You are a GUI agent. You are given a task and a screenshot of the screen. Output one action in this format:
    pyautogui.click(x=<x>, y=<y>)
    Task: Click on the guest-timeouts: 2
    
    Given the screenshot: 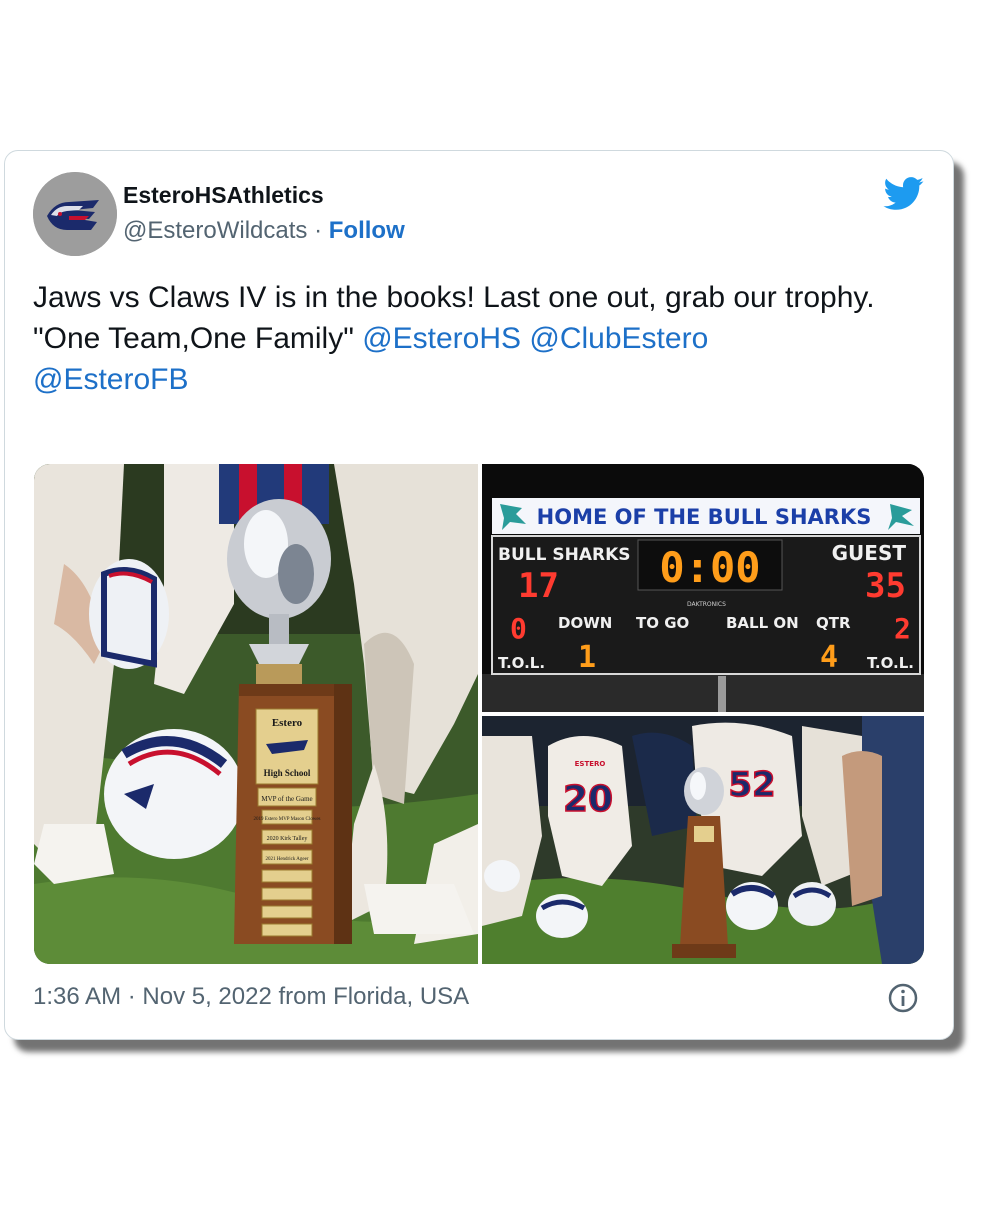 What is the action you would take?
    pyautogui.click(x=902, y=628)
    